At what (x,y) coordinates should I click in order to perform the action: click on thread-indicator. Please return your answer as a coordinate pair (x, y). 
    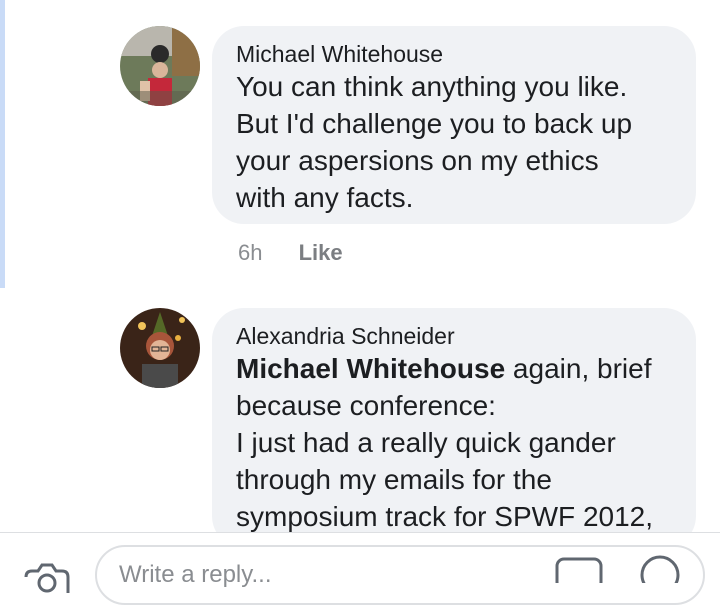
    Looking at the image, I should click on (2, 144).